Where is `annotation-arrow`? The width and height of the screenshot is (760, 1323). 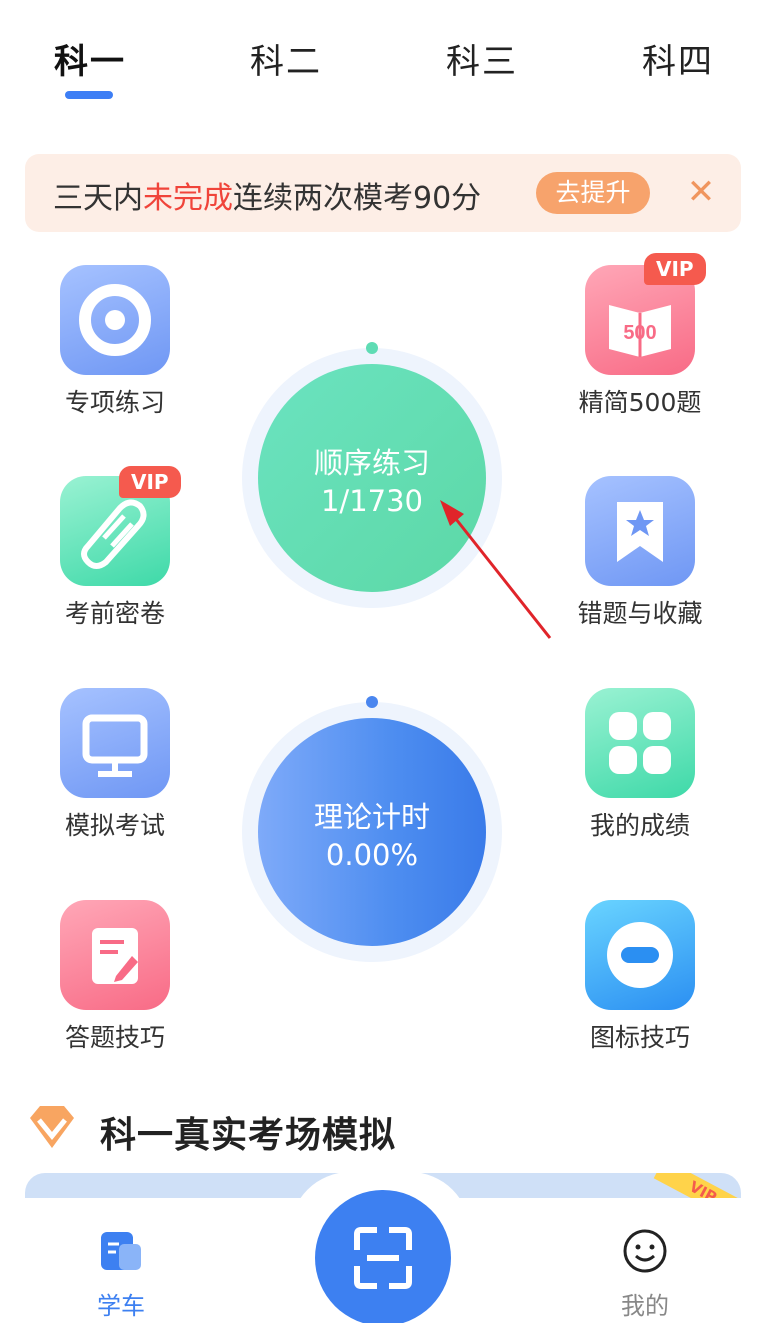 annotation-arrow is located at coordinates (496, 569).